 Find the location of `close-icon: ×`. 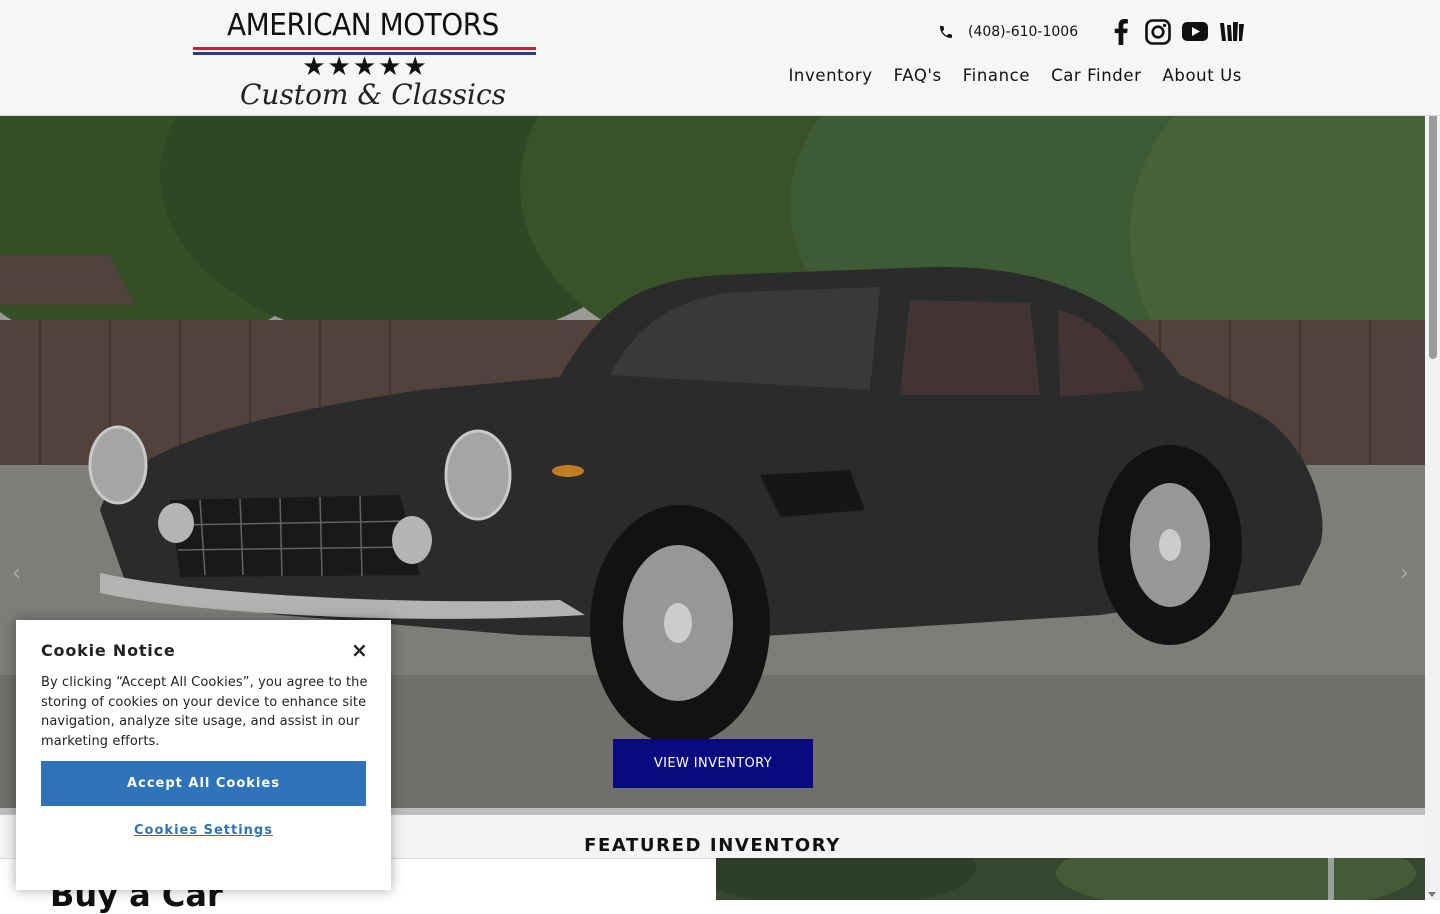

close-icon: × is located at coordinates (359, 650).